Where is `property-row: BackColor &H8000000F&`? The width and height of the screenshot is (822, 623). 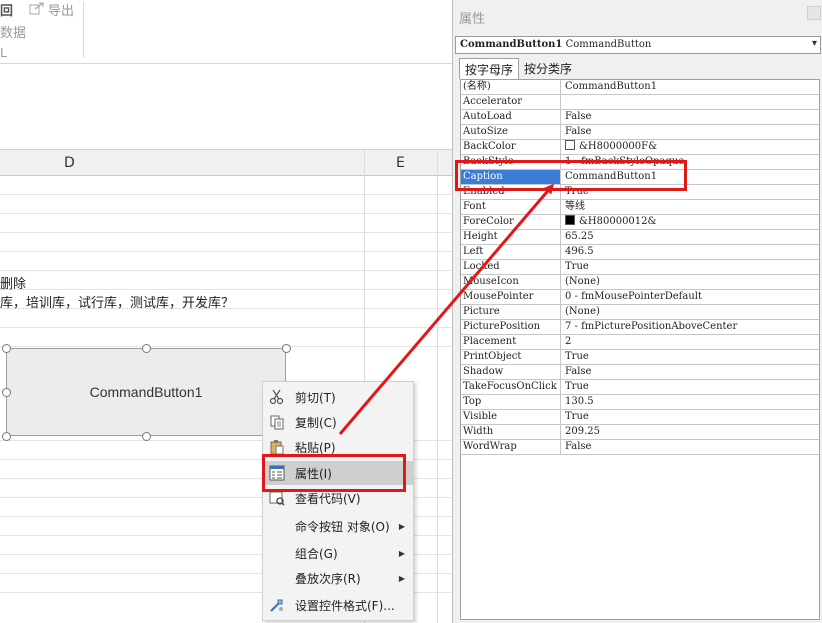 property-row: BackColor &H8000000F& is located at coordinates (640, 147).